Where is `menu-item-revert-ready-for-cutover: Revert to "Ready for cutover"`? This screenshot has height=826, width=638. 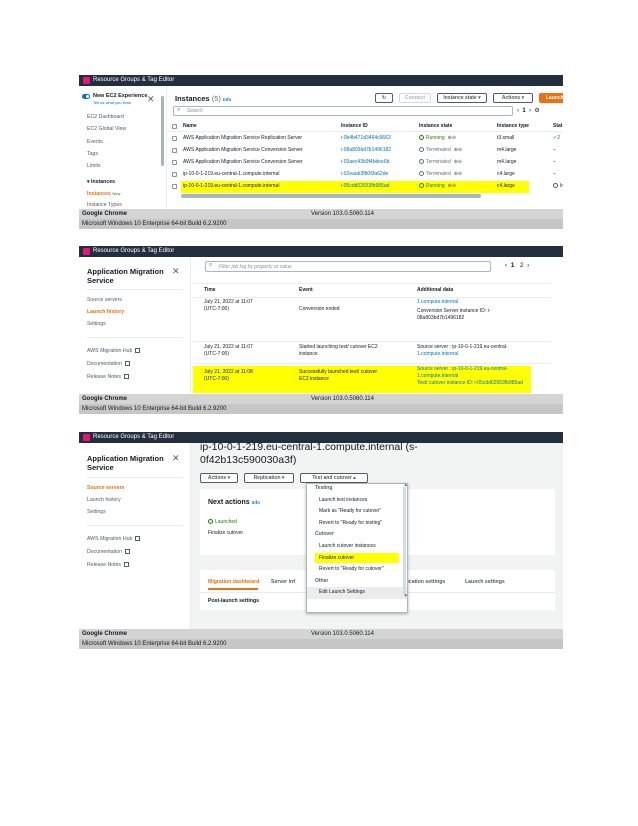 menu-item-revert-ready-for-cutover: Revert to "Ready for cutover" is located at coordinates (357, 569).